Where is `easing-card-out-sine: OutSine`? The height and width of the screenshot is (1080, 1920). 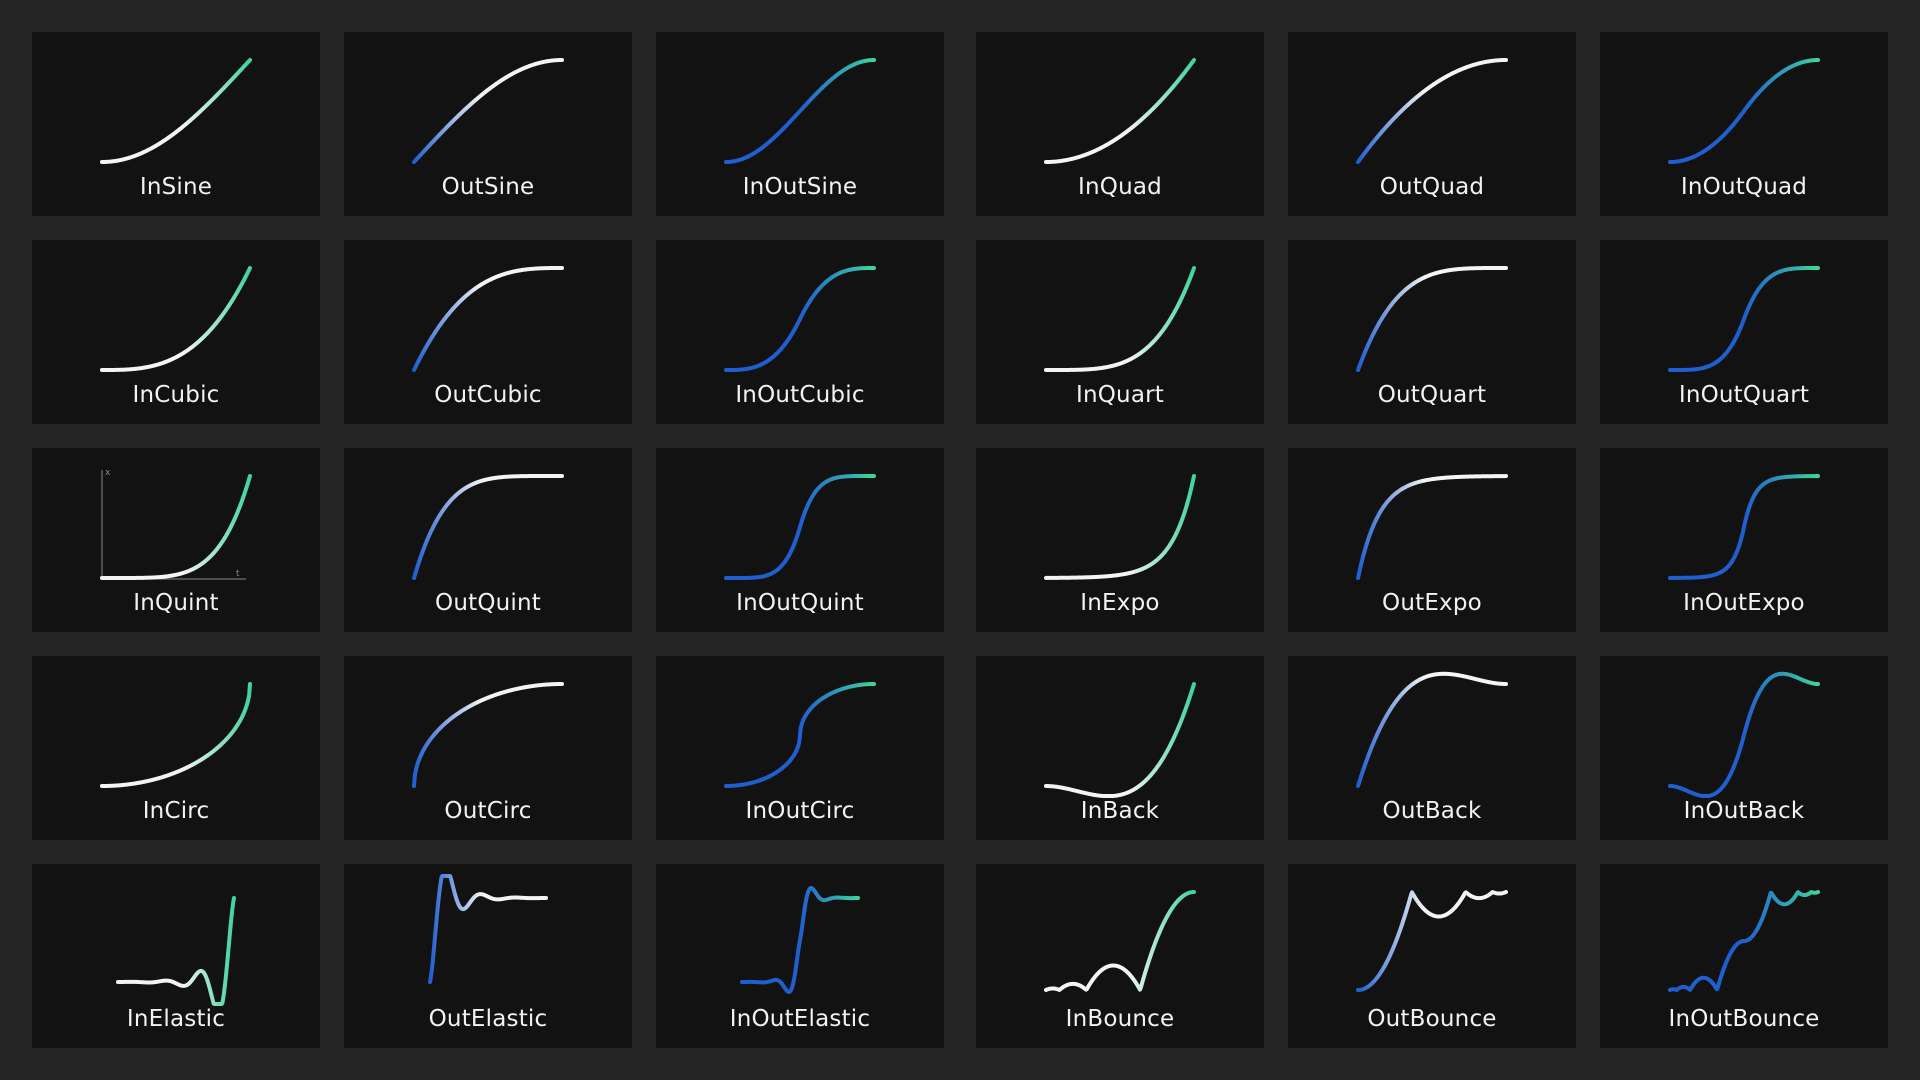
easing-card-out-sine: OutSine is located at coordinates (488, 124).